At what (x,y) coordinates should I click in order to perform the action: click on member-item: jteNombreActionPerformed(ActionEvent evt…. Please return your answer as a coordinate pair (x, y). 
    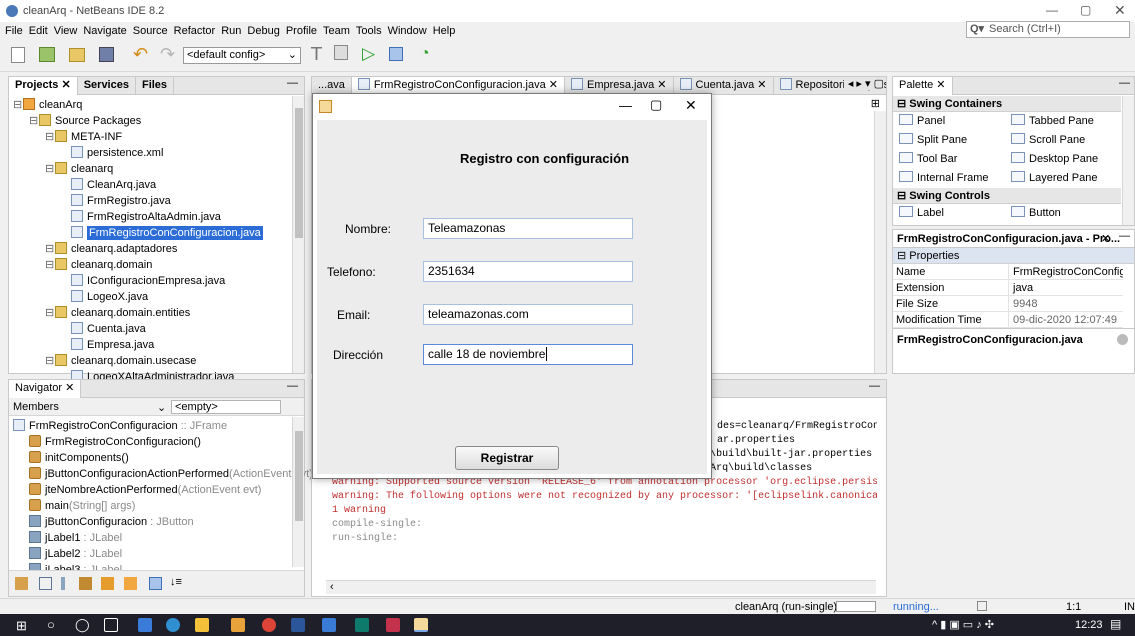
    Looking at the image, I should click on (151, 490).